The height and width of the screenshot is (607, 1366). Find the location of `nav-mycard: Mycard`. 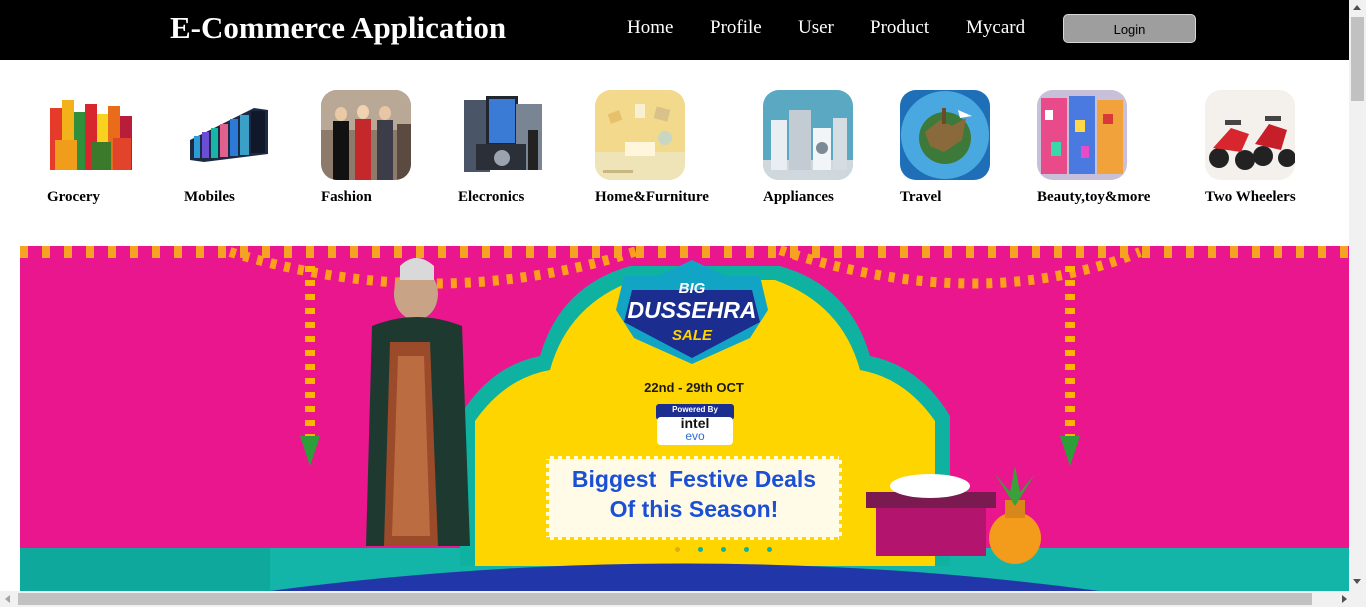

nav-mycard: Mycard is located at coordinates (995, 28).